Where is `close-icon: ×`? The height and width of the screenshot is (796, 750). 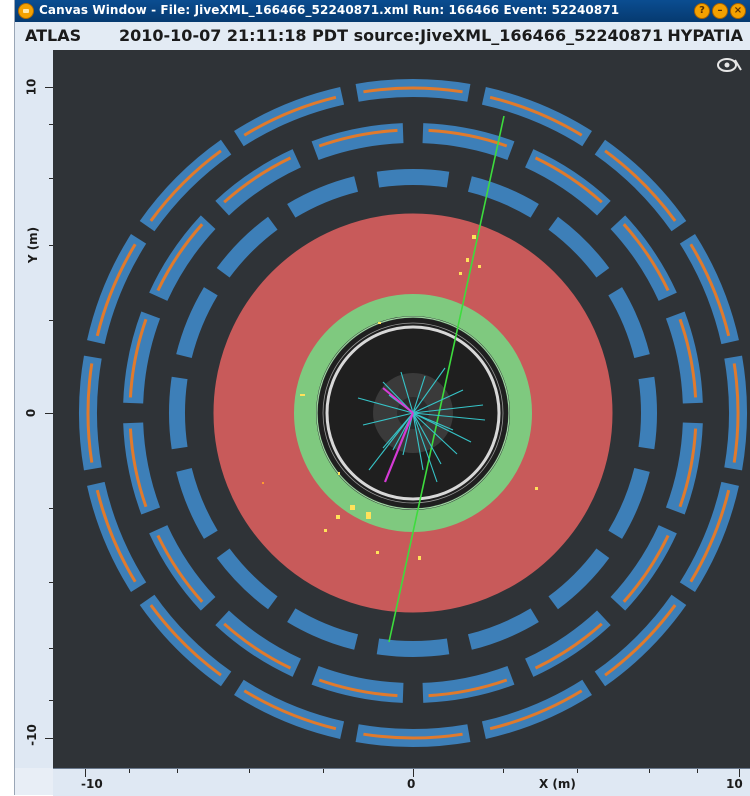
close-icon: × is located at coordinates (738, 11).